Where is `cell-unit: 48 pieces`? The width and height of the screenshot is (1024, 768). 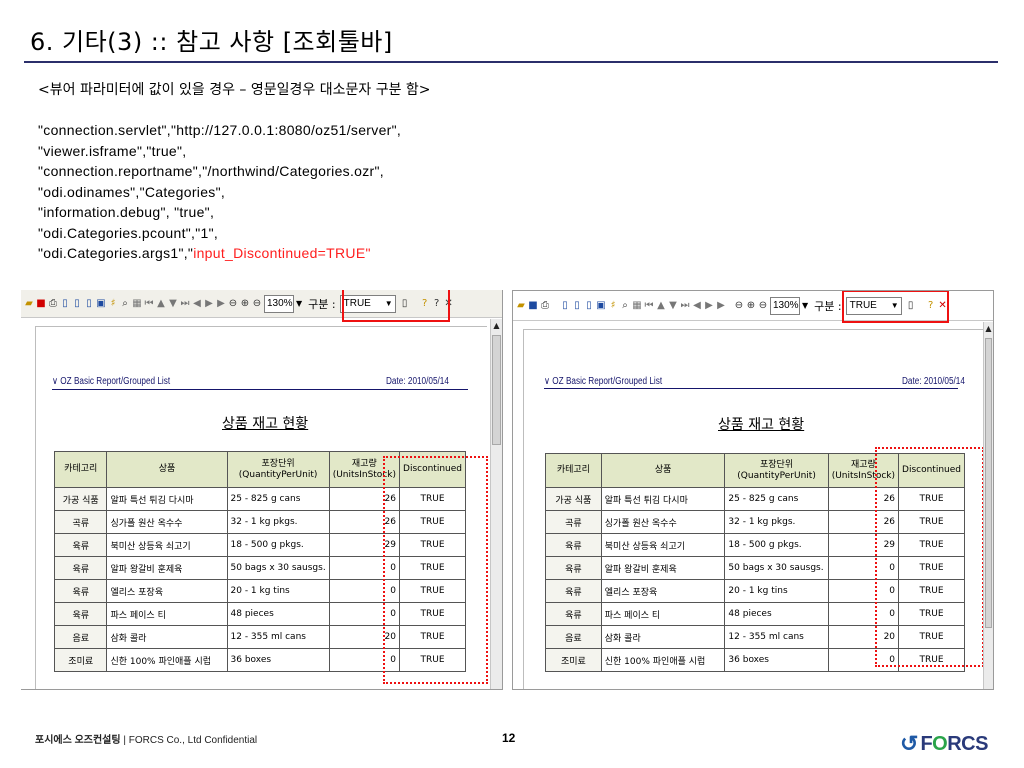
cell-unit: 48 pieces is located at coordinates (278, 614).